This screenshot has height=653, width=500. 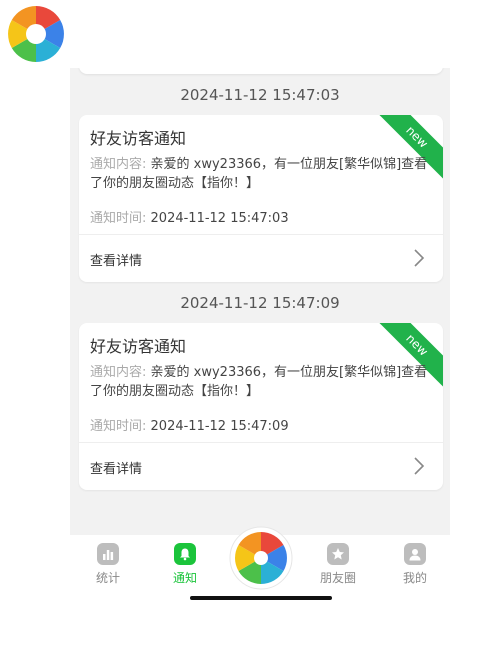 What do you see at coordinates (260, 95) in the screenshot?
I see `notice-timestamp: 2024-11-12 15:47:03` at bounding box center [260, 95].